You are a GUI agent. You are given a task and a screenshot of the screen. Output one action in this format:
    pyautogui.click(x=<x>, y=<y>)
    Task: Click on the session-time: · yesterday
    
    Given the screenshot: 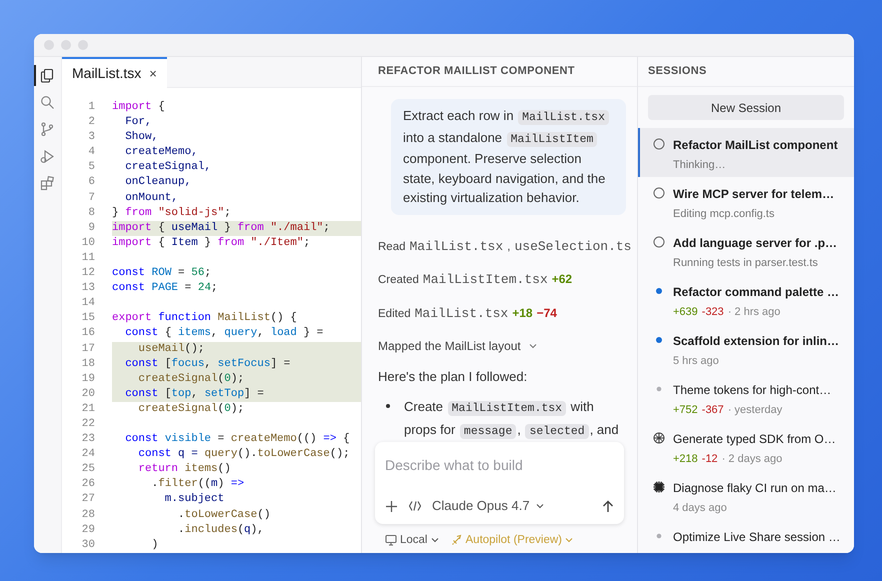 What is the action you would take?
    pyautogui.click(x=755, y=410)
    